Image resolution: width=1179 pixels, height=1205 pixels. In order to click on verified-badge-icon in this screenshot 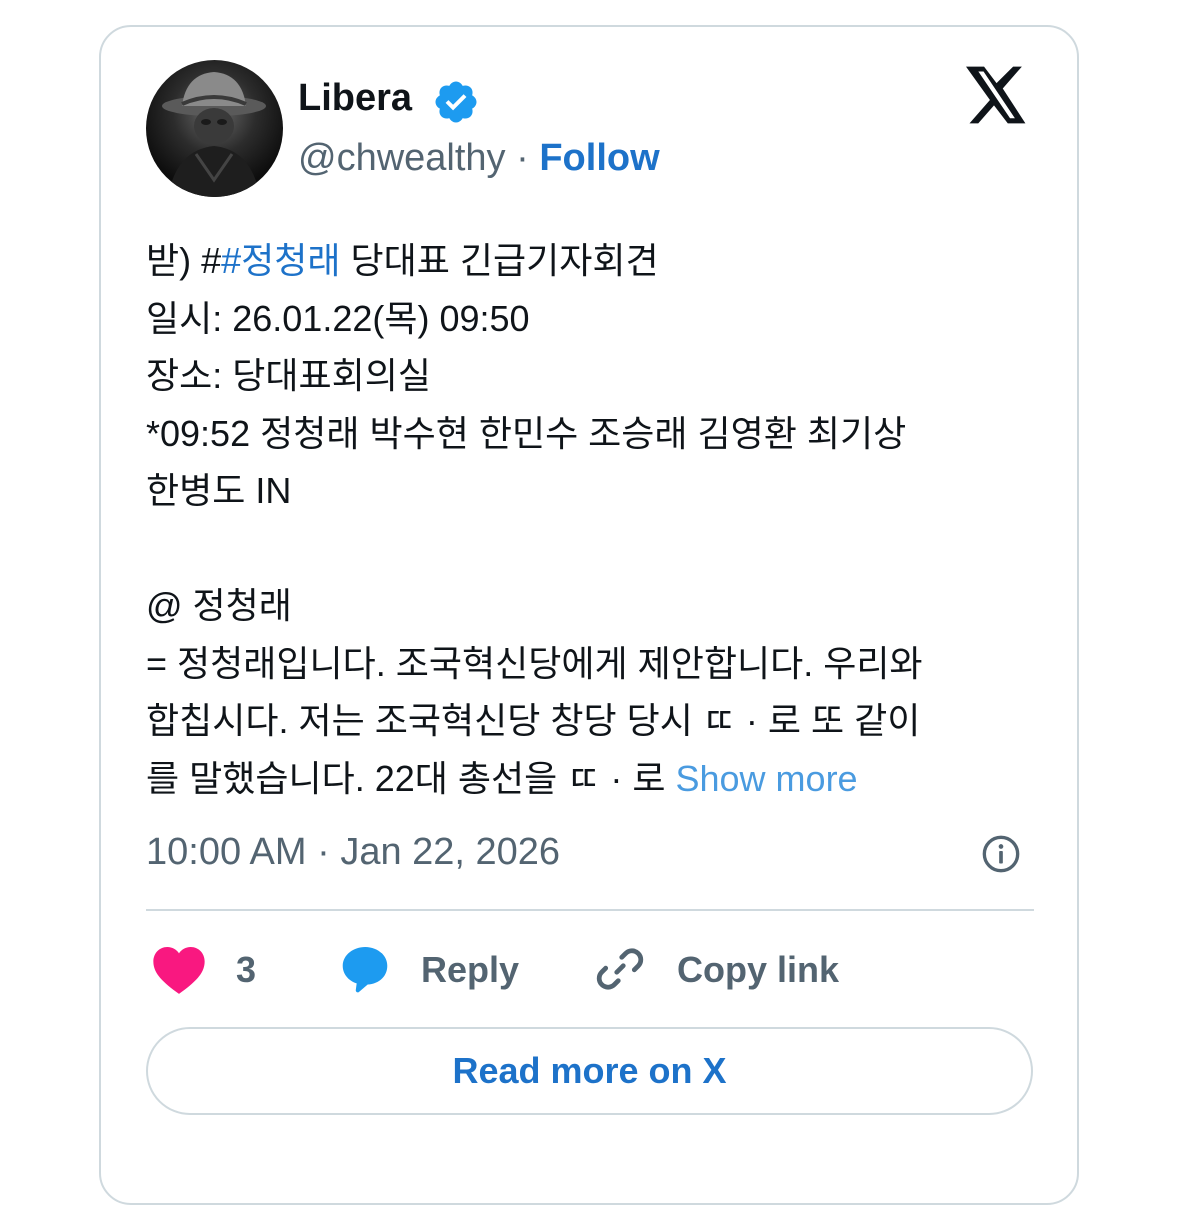, I will do `click(456, 102)`.